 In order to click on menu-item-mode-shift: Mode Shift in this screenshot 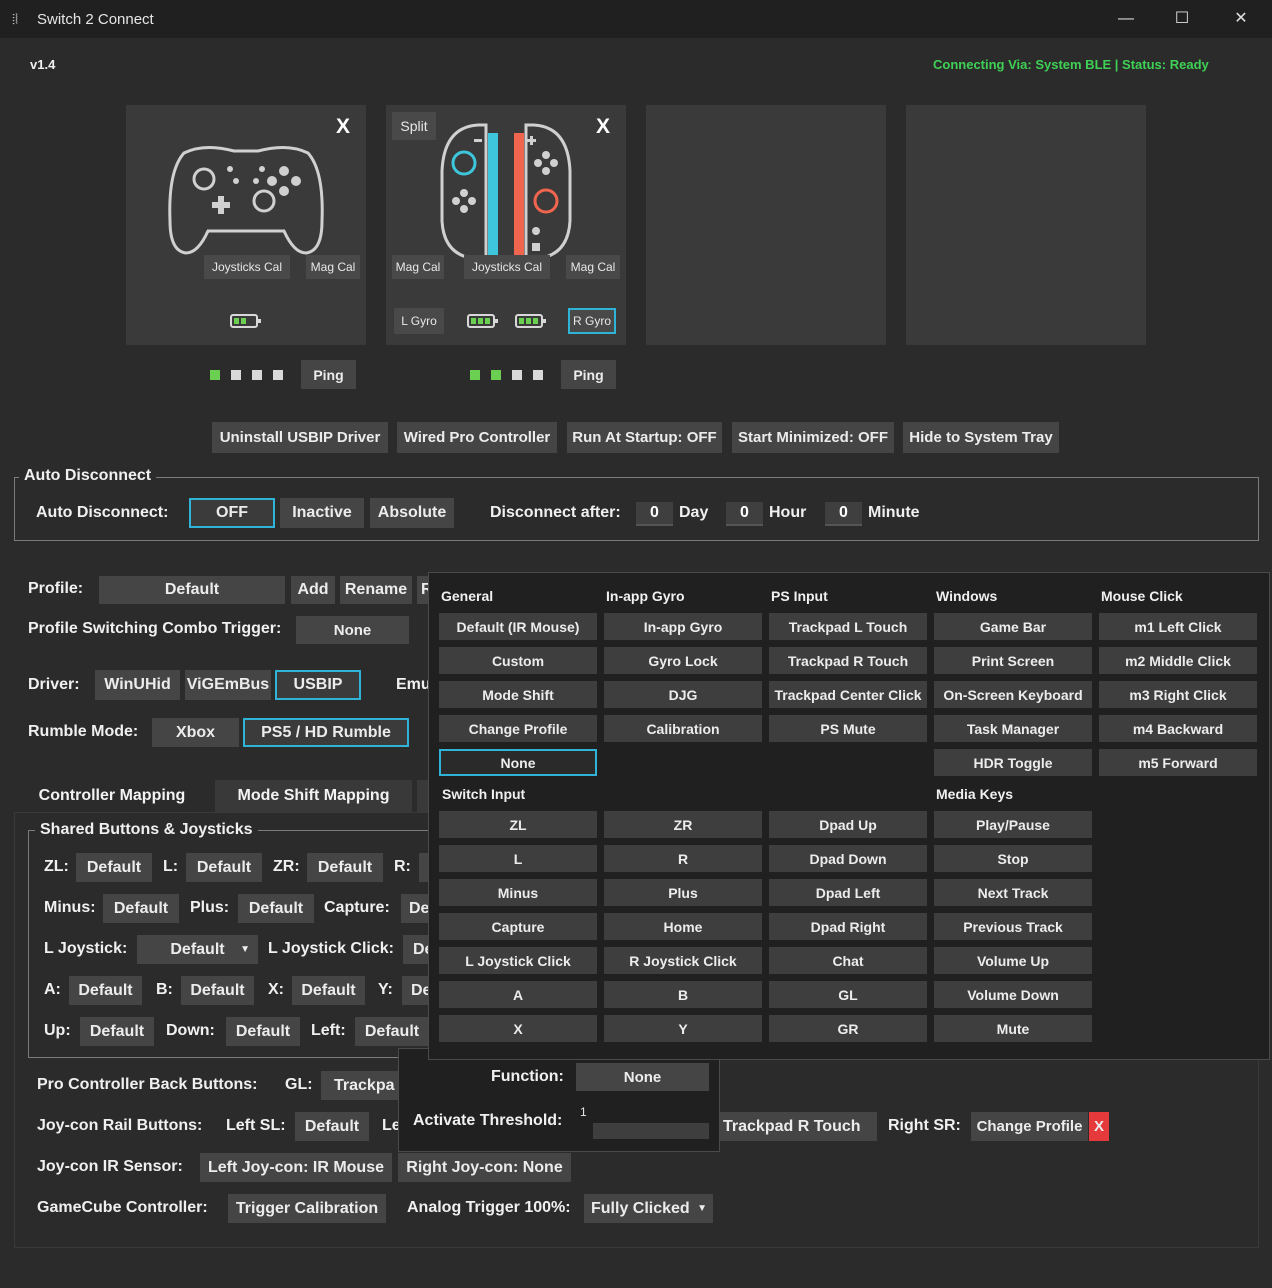, I will do `click(518, 694)`.